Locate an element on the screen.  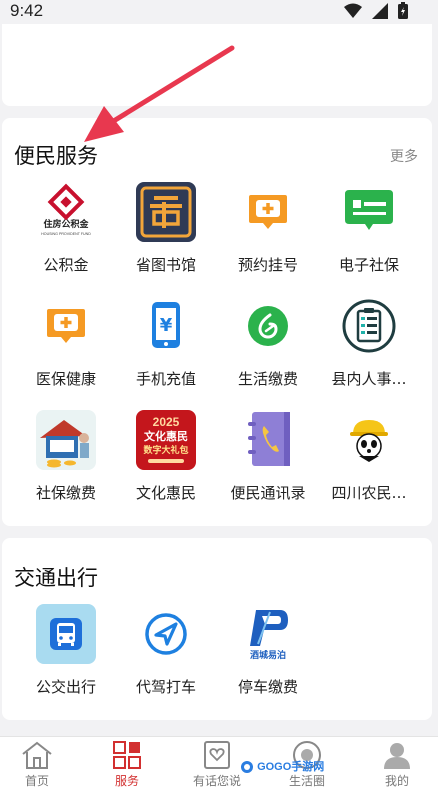
status-bar: 9:42 is located at coordinates (219, 12).